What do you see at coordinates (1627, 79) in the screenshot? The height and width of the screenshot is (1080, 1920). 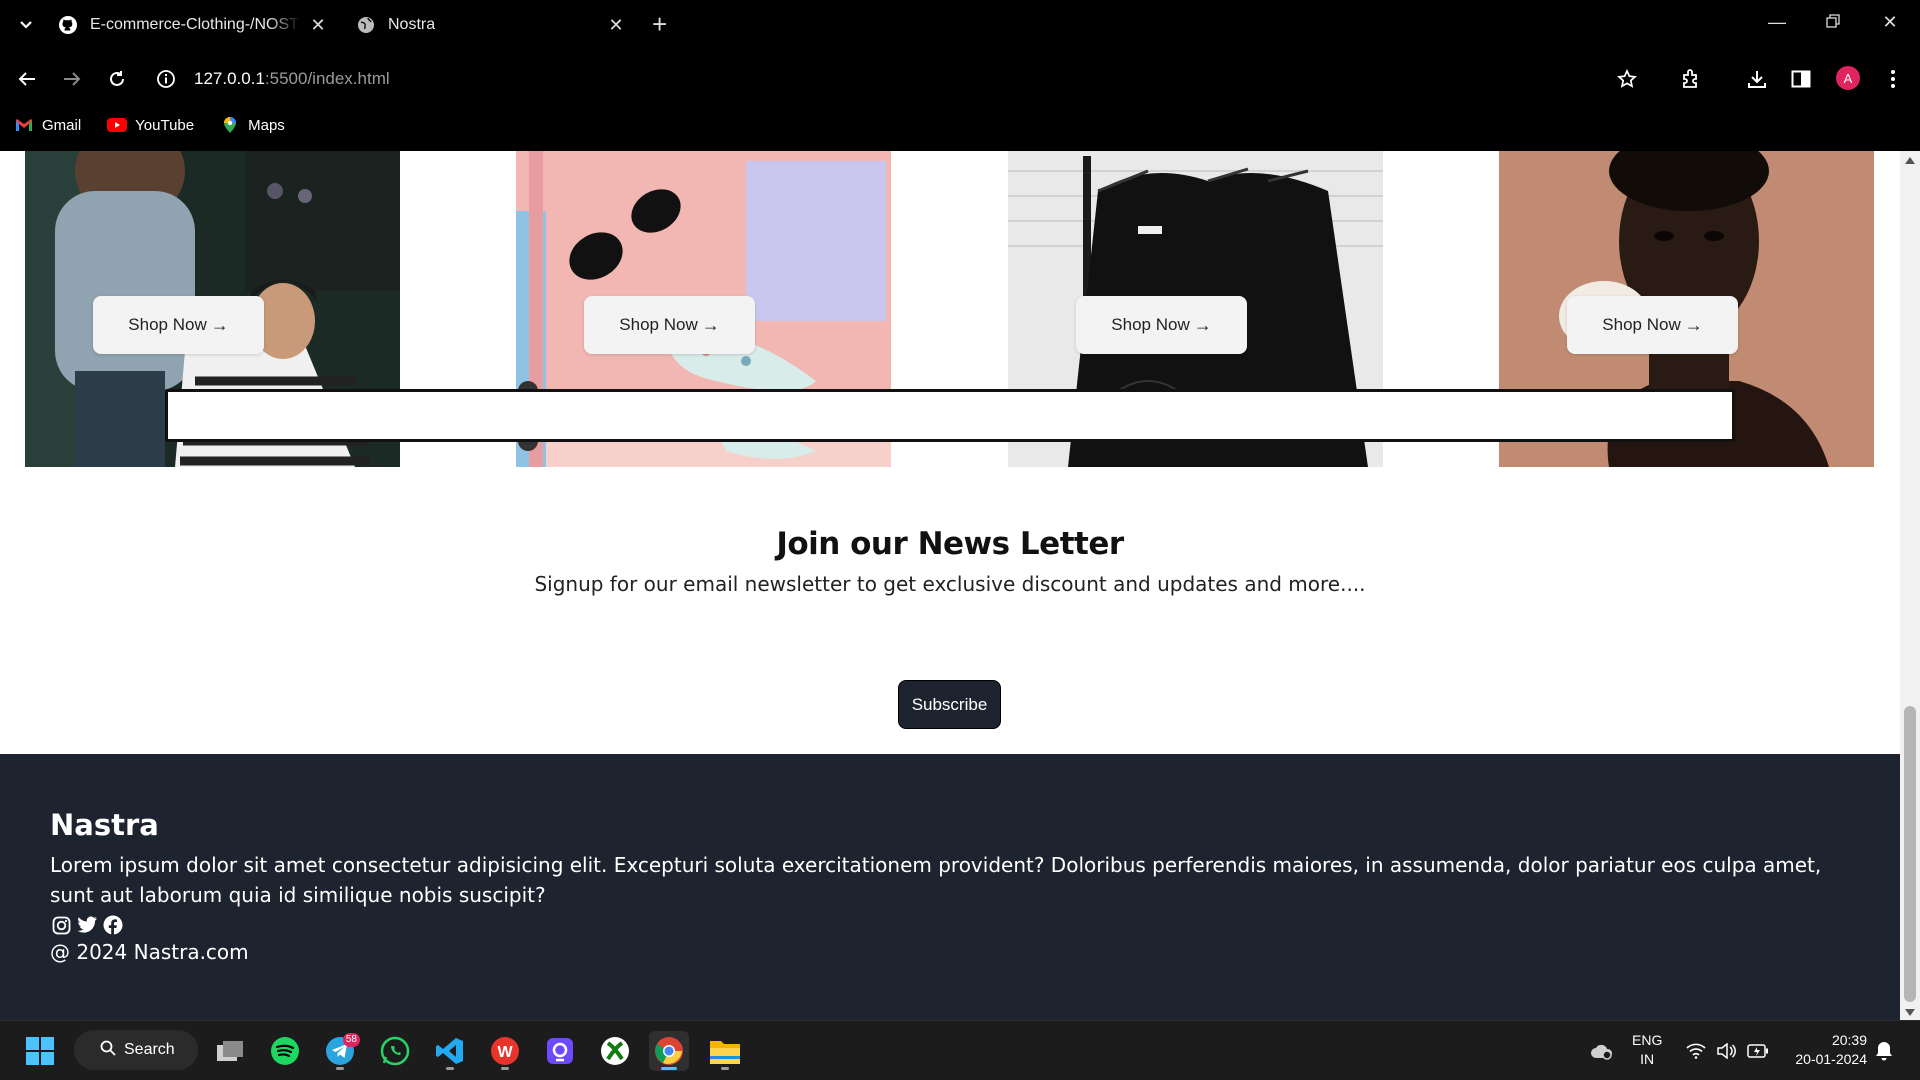 I see `bookmark-star-icon` at bounding box center [1627, 79].